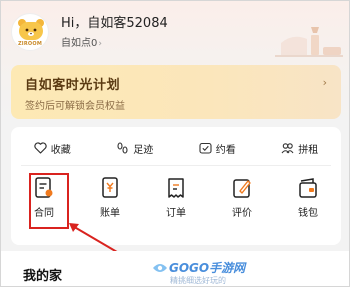  I want to click on points-link: 自如点0›, so click(81, 41).